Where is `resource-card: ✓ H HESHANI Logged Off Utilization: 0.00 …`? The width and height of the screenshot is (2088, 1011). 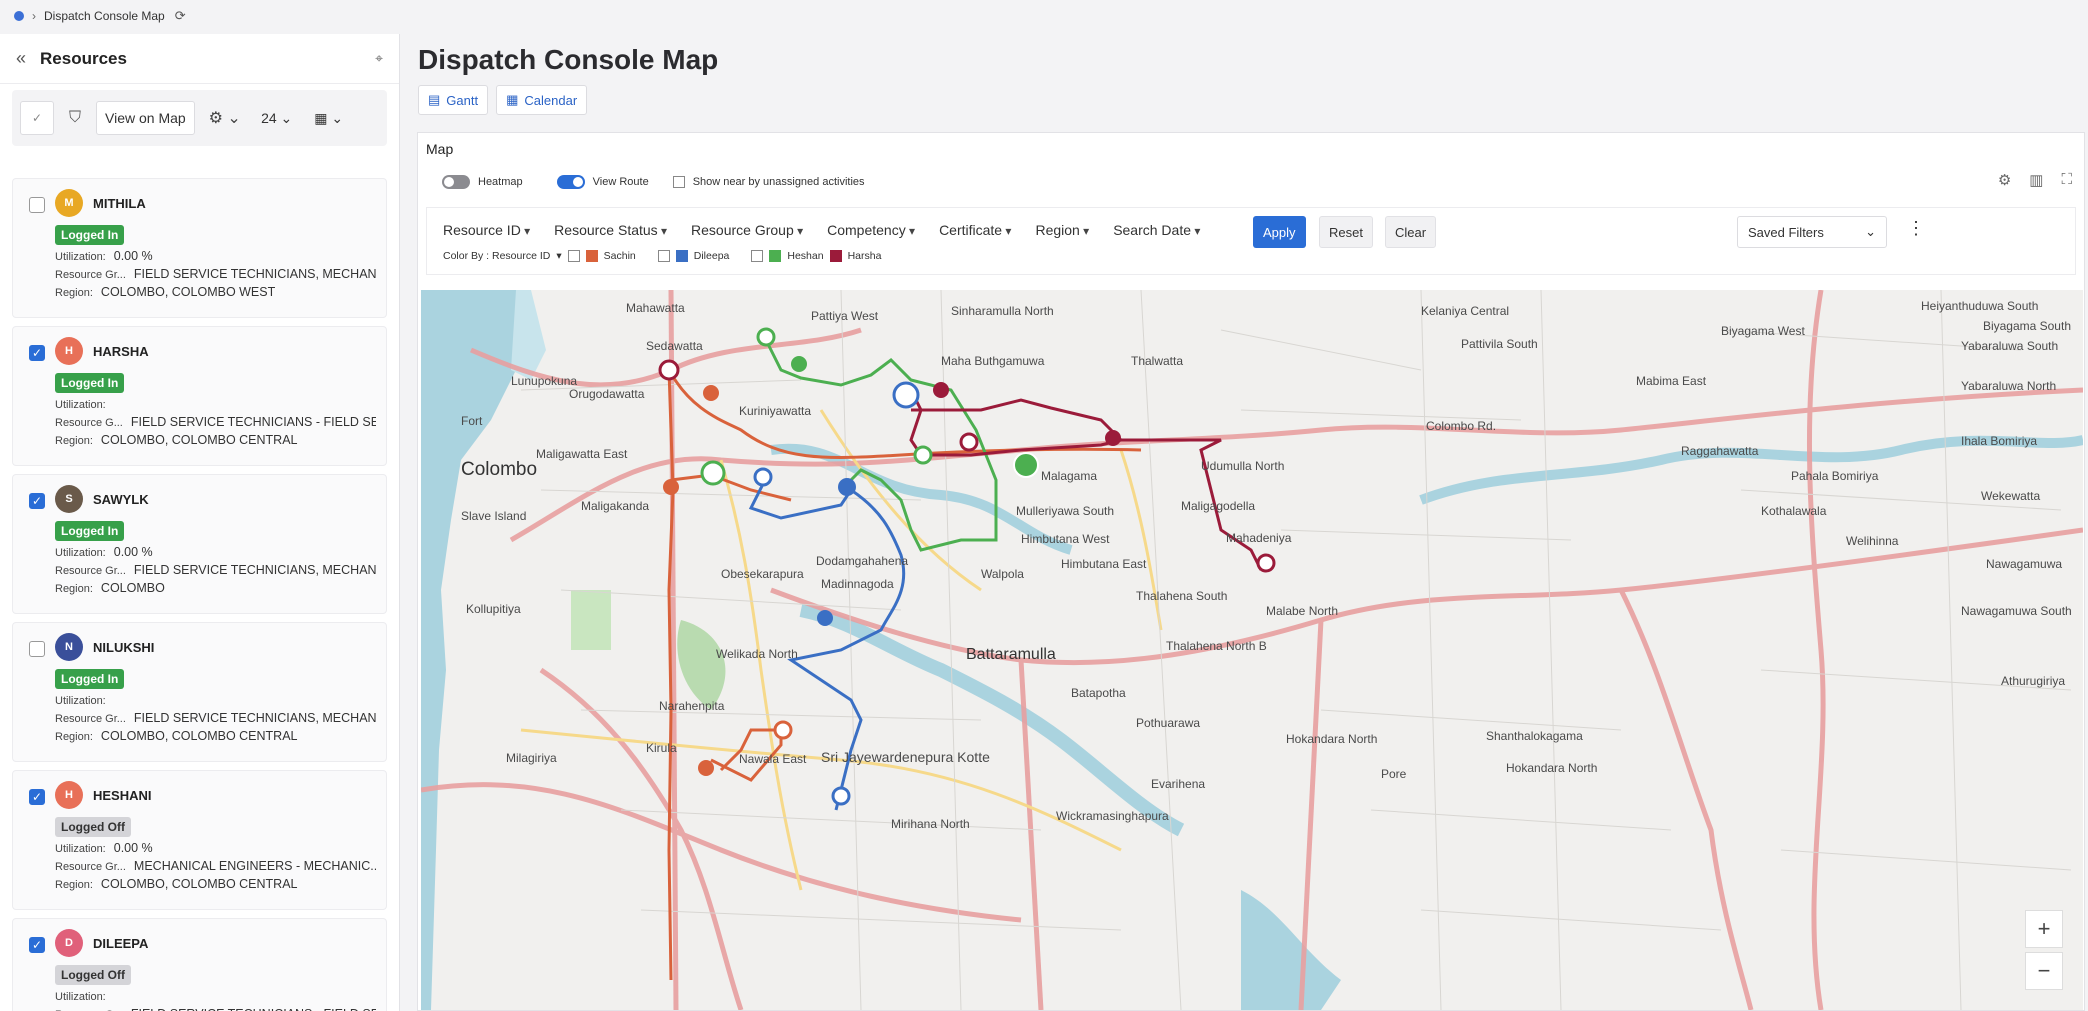 resource-card: ✓ H HESHANI Logged Off Utilization: 0.00 … is located at coordinates (199, 840).